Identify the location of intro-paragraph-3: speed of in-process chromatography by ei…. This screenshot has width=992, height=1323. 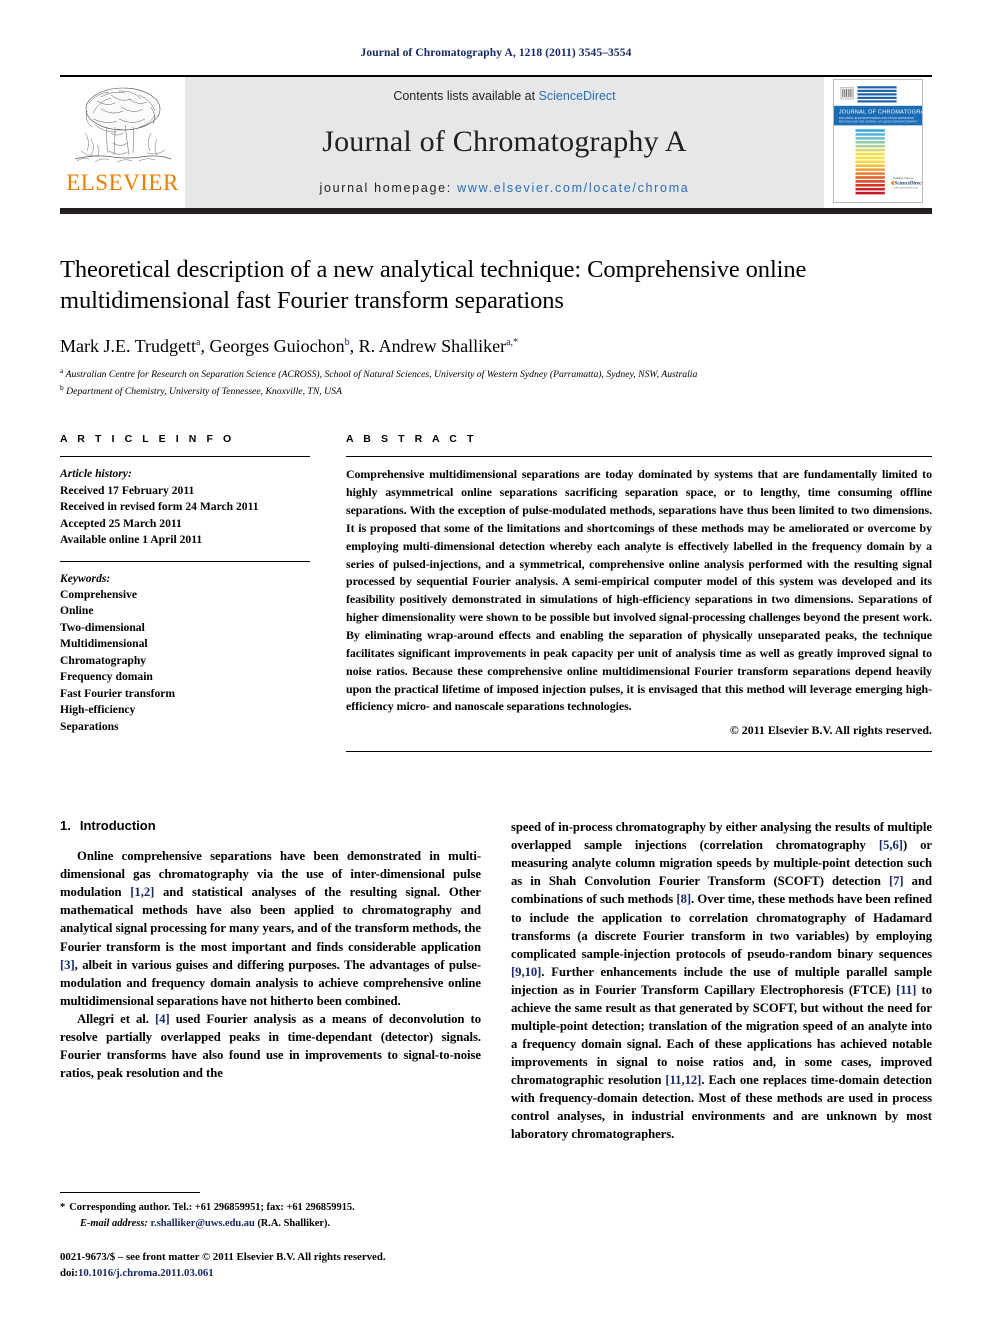
(721, 980).